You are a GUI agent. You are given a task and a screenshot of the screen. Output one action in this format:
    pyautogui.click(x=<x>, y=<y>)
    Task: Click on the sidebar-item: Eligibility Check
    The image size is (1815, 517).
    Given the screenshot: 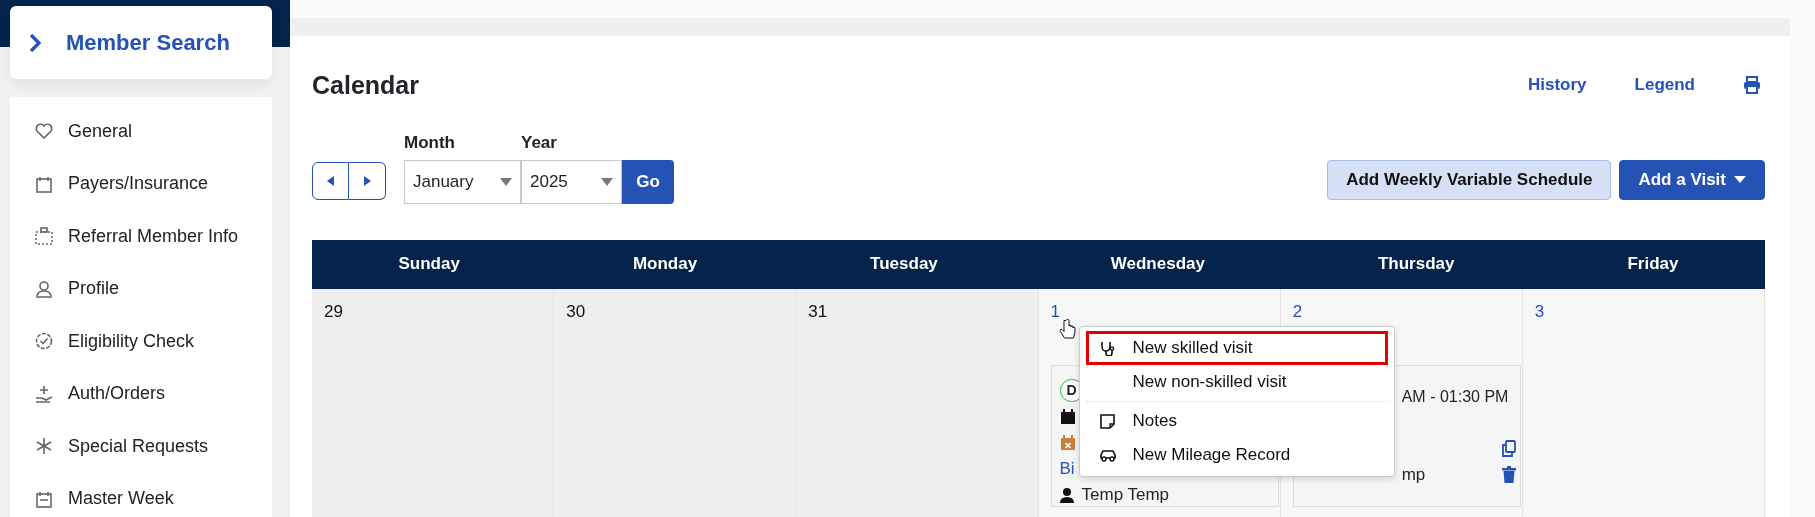 What is the action you would take?
    pyautogui.click(x=153, y=341)
    